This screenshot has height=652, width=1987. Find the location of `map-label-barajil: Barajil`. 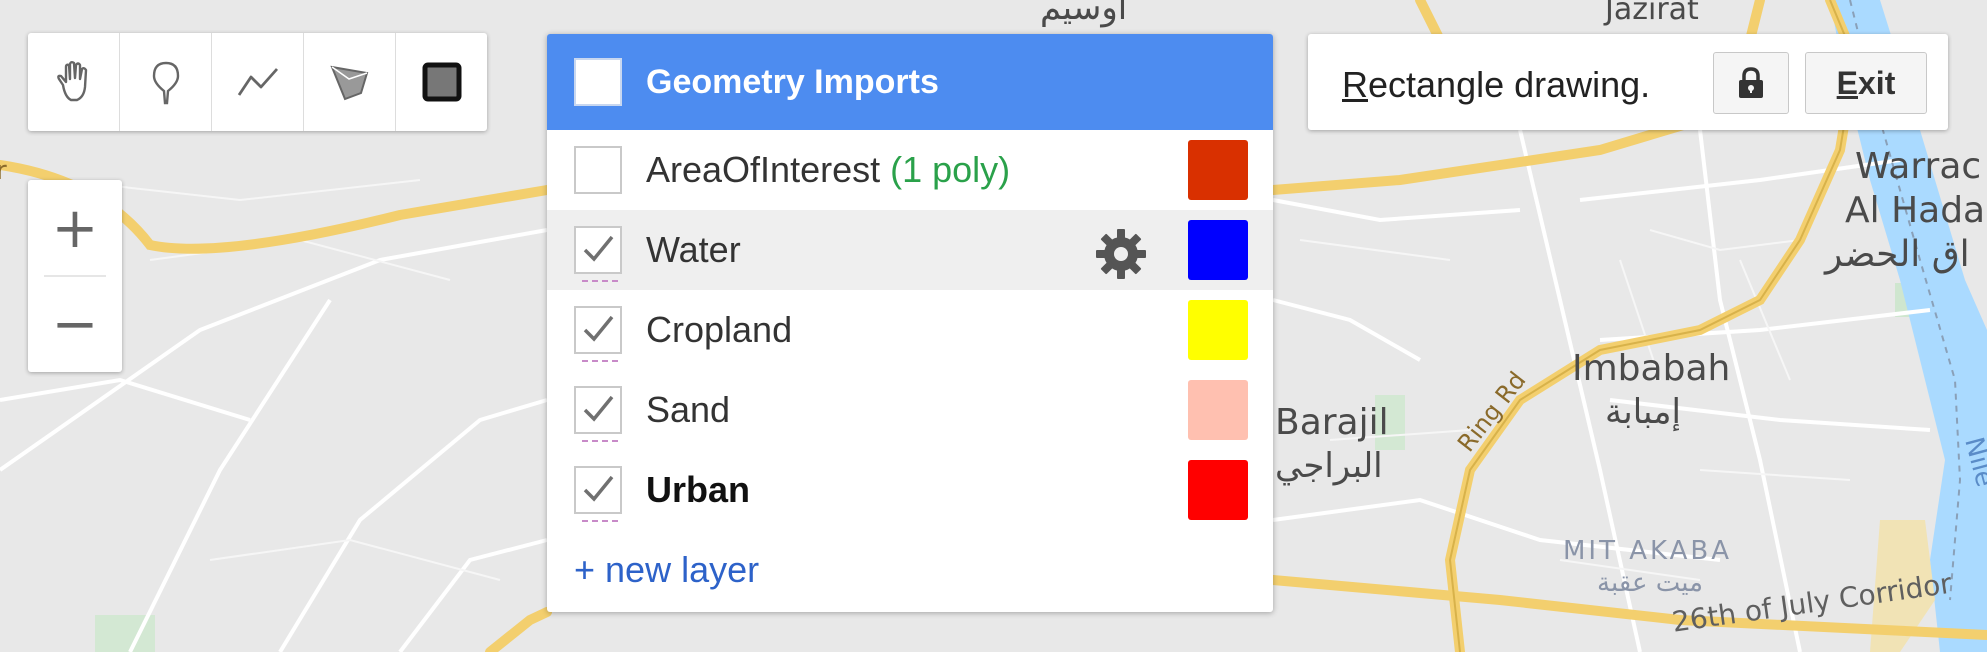

map-label-barajil: Barajil is located at coordinates (1332, 422).